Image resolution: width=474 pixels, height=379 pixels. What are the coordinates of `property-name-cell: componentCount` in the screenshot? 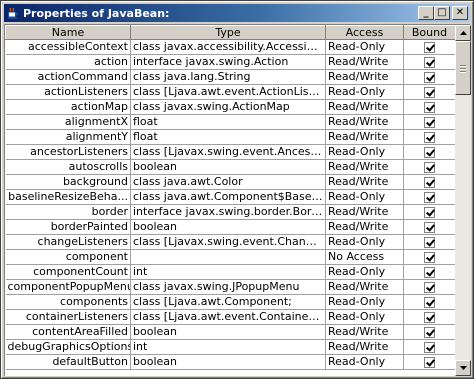 It's located at (68, 272).